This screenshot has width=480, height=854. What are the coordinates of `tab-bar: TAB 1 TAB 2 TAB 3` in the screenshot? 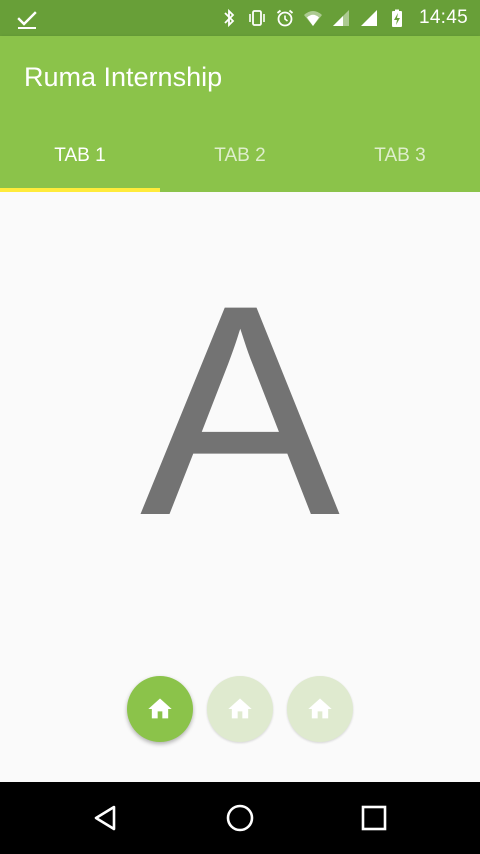 It's located at (240, 156).